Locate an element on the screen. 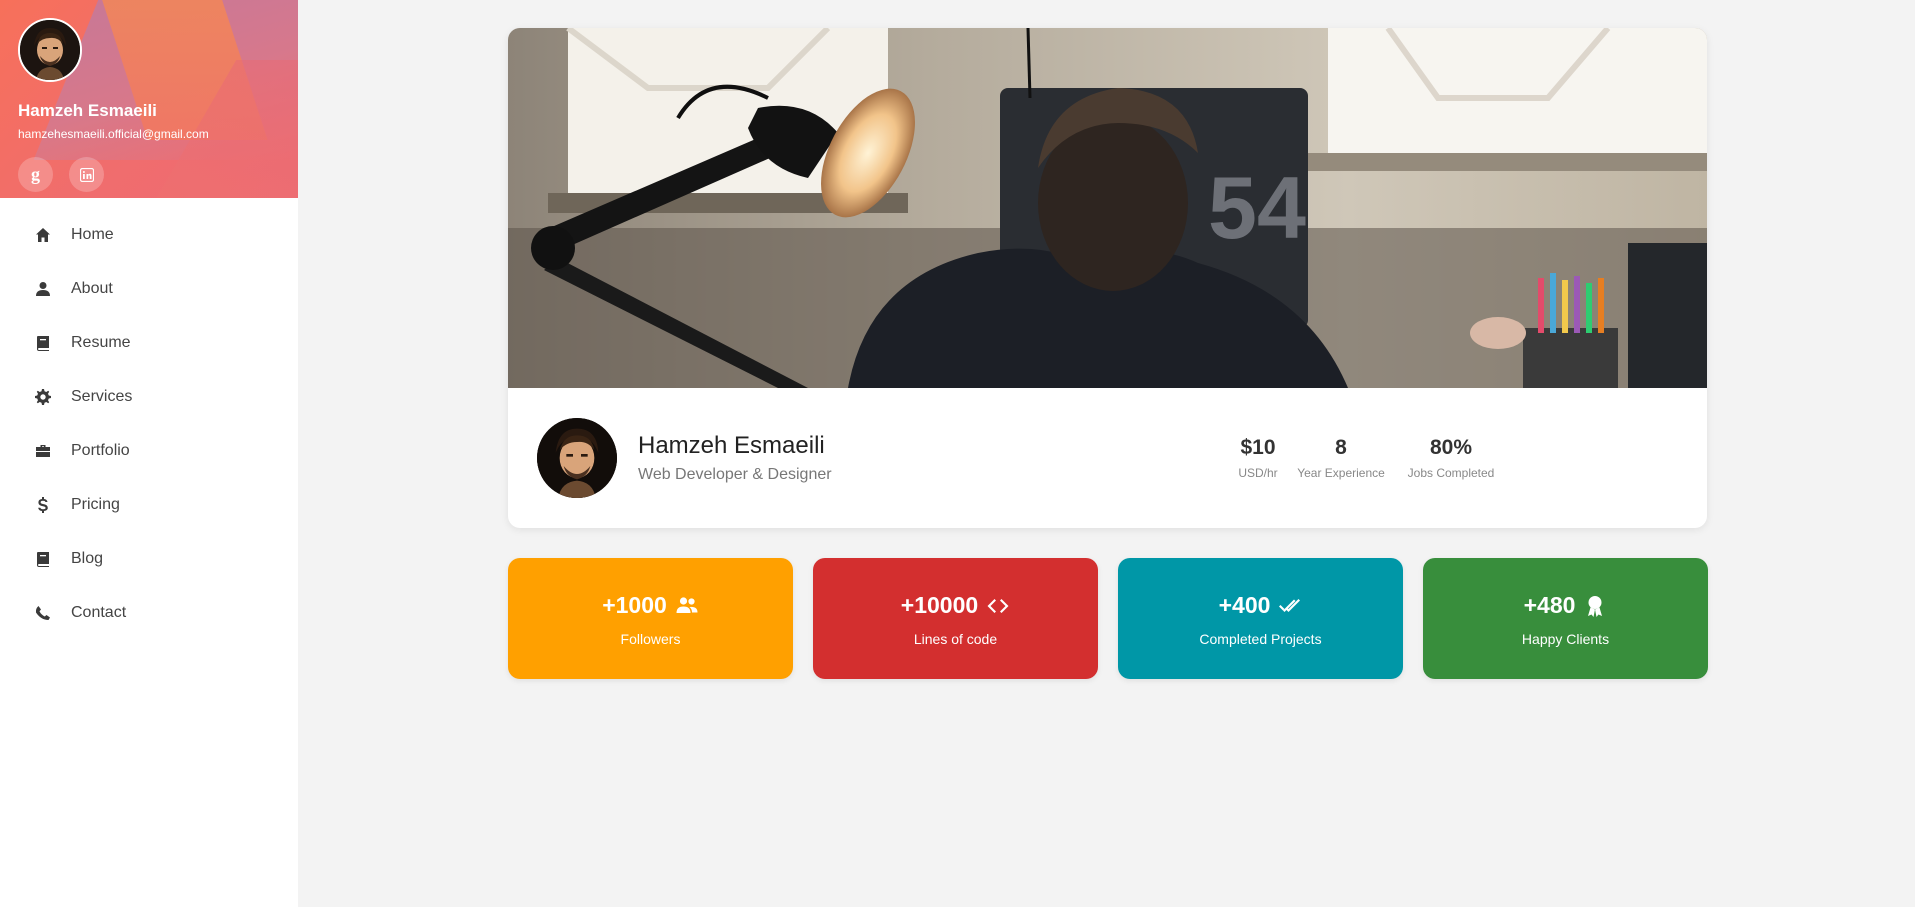 The width and height of the screenshot is (1915, 907). sidebar-item-home: Home is located at coordinates (149, 235).